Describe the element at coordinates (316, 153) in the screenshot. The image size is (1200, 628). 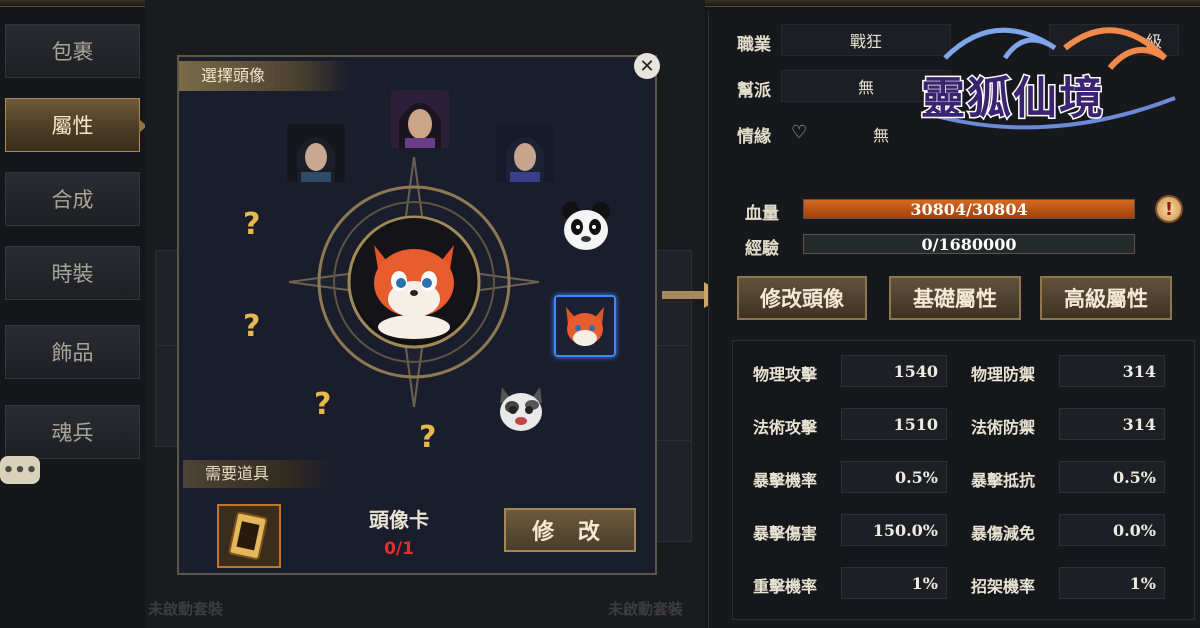
I see `avatar-male-swordsman` at that location.